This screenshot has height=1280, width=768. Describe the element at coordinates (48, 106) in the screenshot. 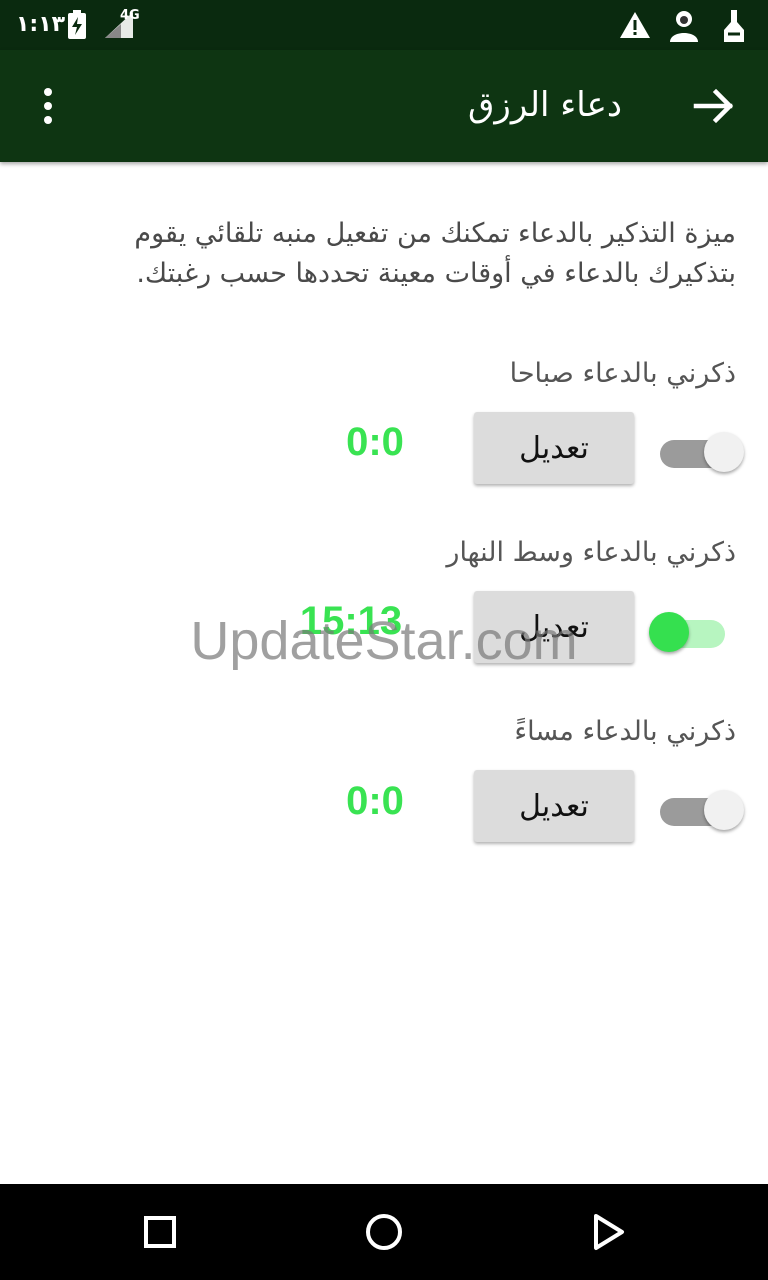

I see `more-vert-icon` at that location.